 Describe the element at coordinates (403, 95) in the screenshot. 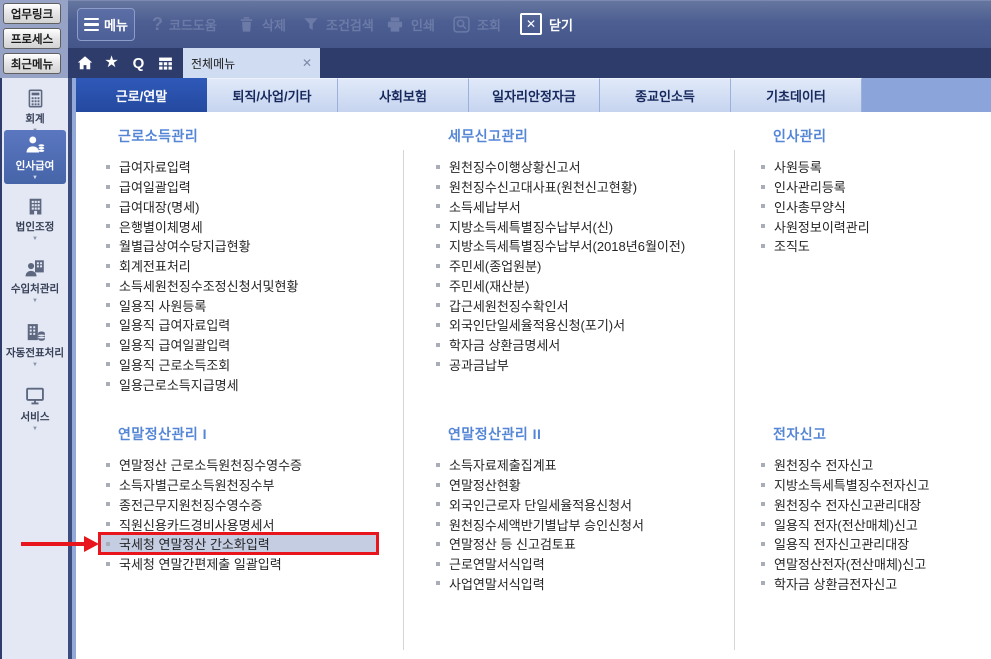

I see `tab-social-insurance: 사회보험` at that location.